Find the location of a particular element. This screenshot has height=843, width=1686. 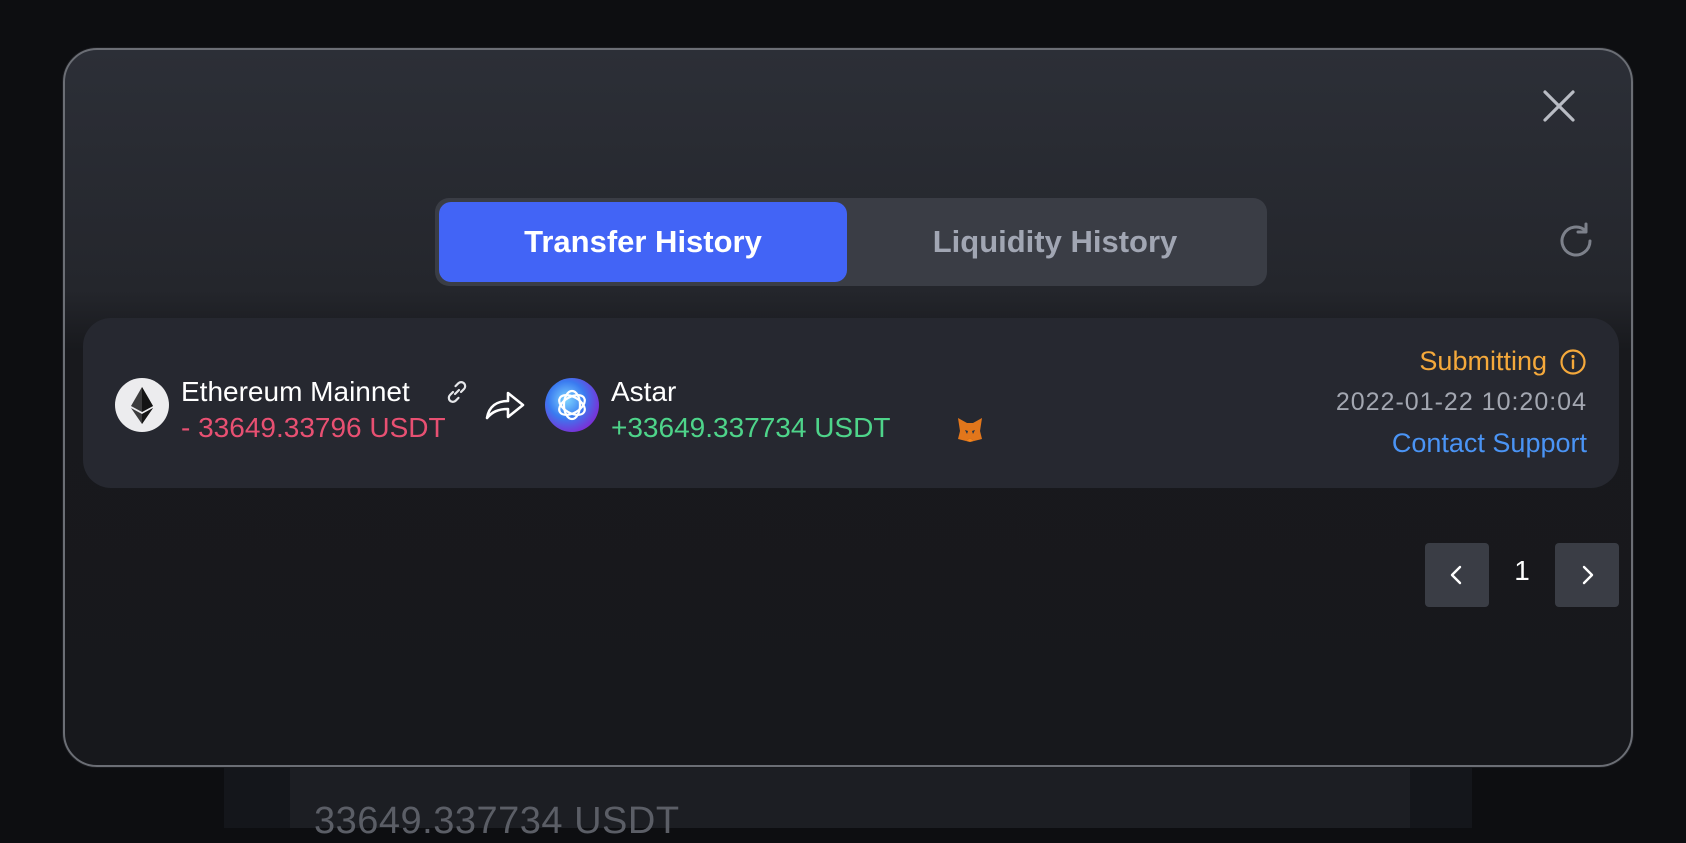

refresh-button is located at coordinates (1576, 241).